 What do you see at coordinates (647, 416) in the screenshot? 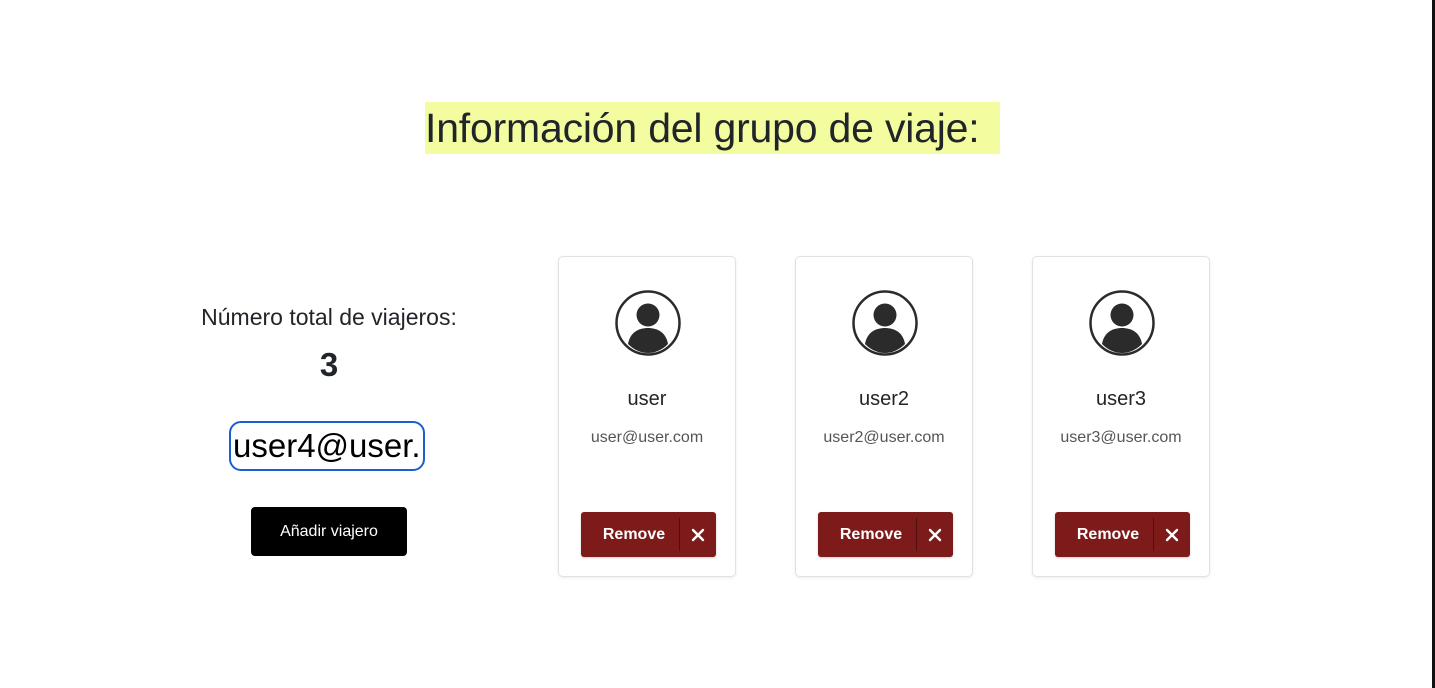
I see `traveler-card: user user@user.com Remove` at bounding box center [647, 416].